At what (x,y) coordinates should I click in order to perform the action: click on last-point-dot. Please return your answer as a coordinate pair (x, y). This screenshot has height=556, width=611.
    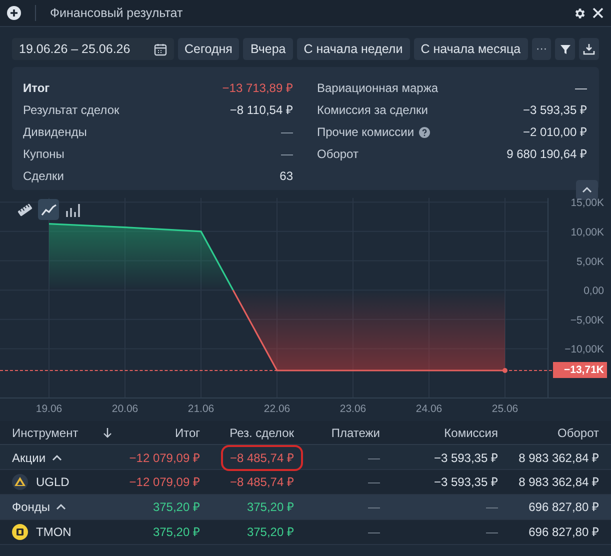
    Looking at the image, I should click on (505, 370).